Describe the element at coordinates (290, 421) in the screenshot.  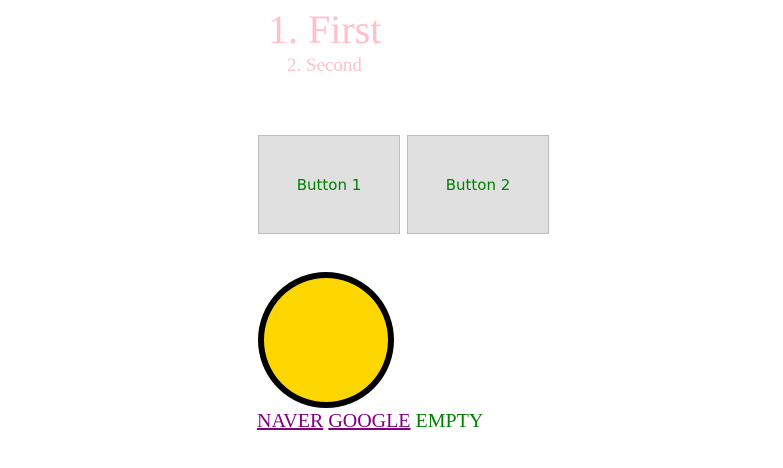
I see `naver-link: NAVER` at that location.